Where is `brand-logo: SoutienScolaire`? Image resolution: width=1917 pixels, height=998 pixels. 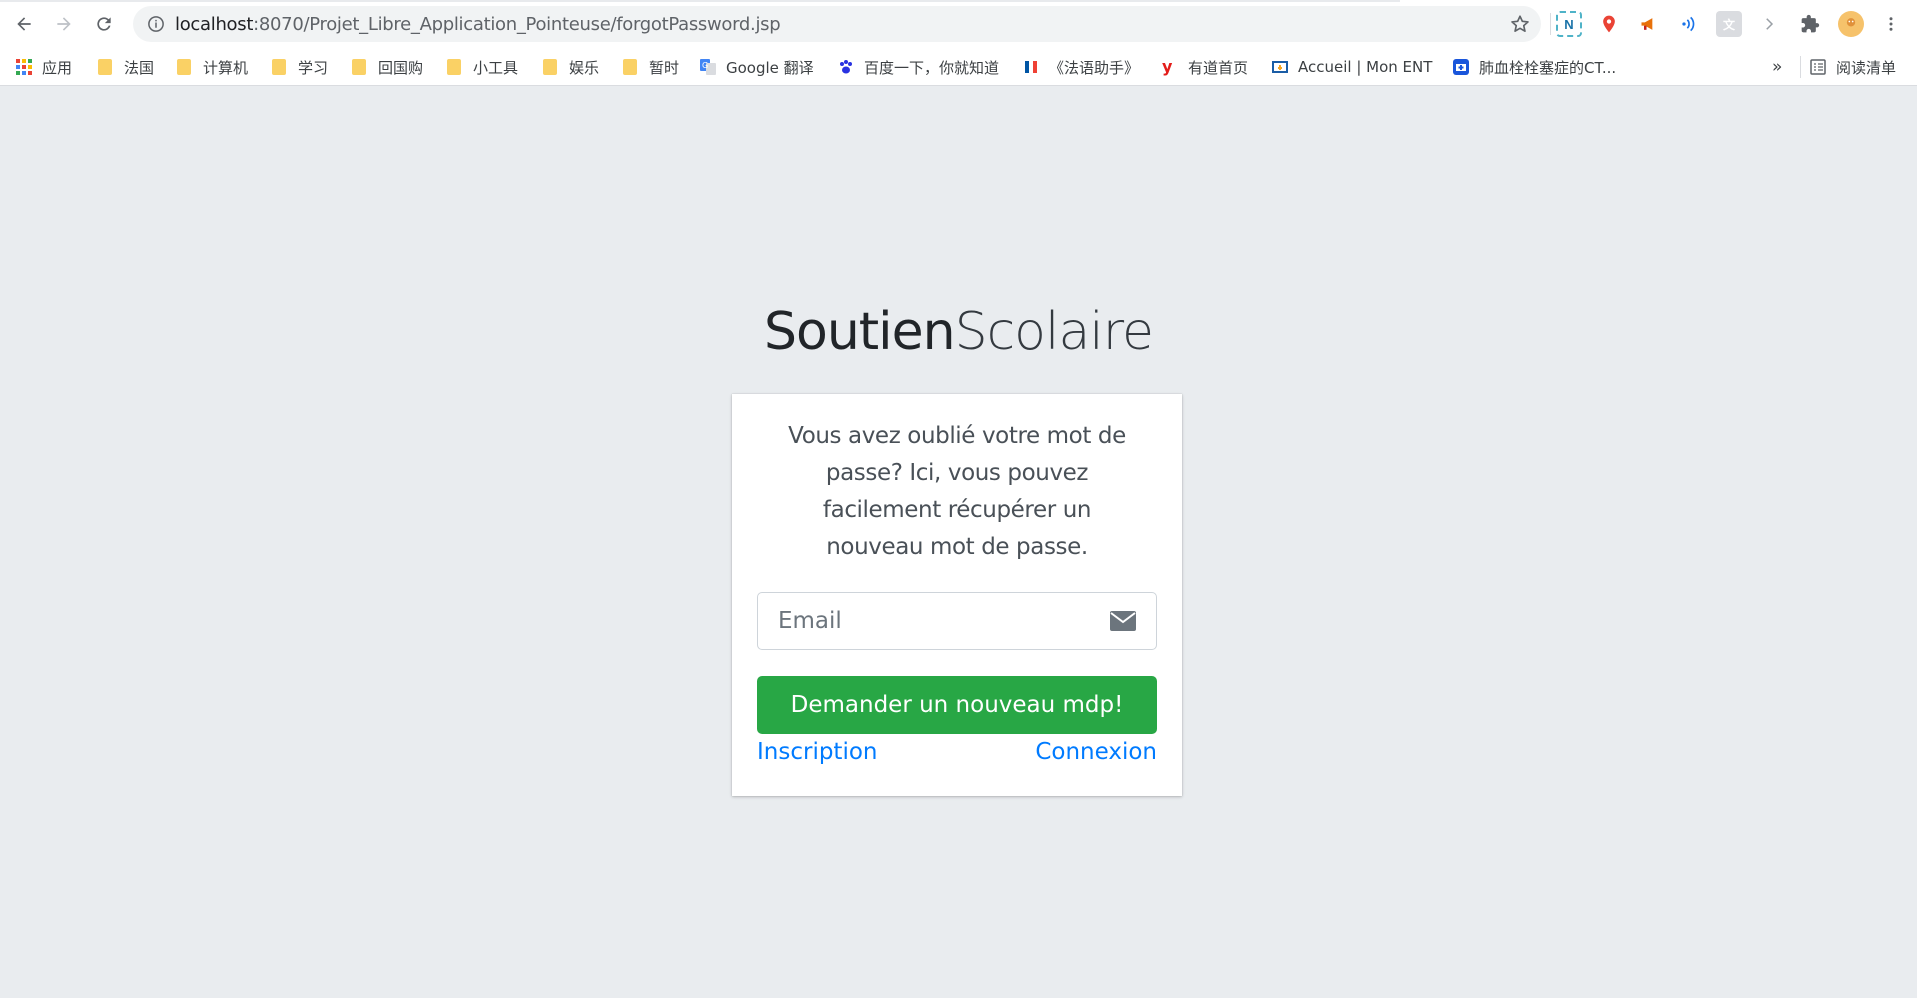
brand-logo: SoutienScolaire is located at coordinates (958, 332).